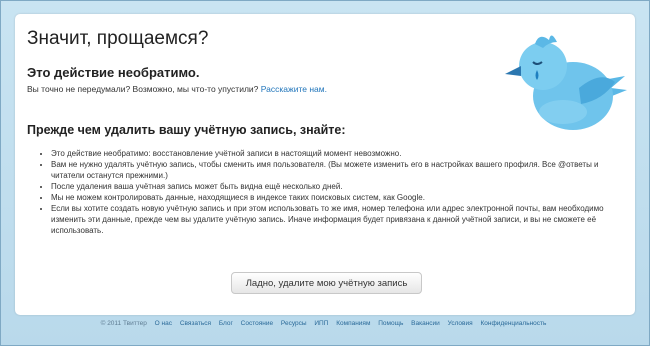 The width and height of the screenshot is (650, 346). Describe the element at coordinates (460, 323) in the screenshot. I see `footer-link-terms: Условия` at that location.